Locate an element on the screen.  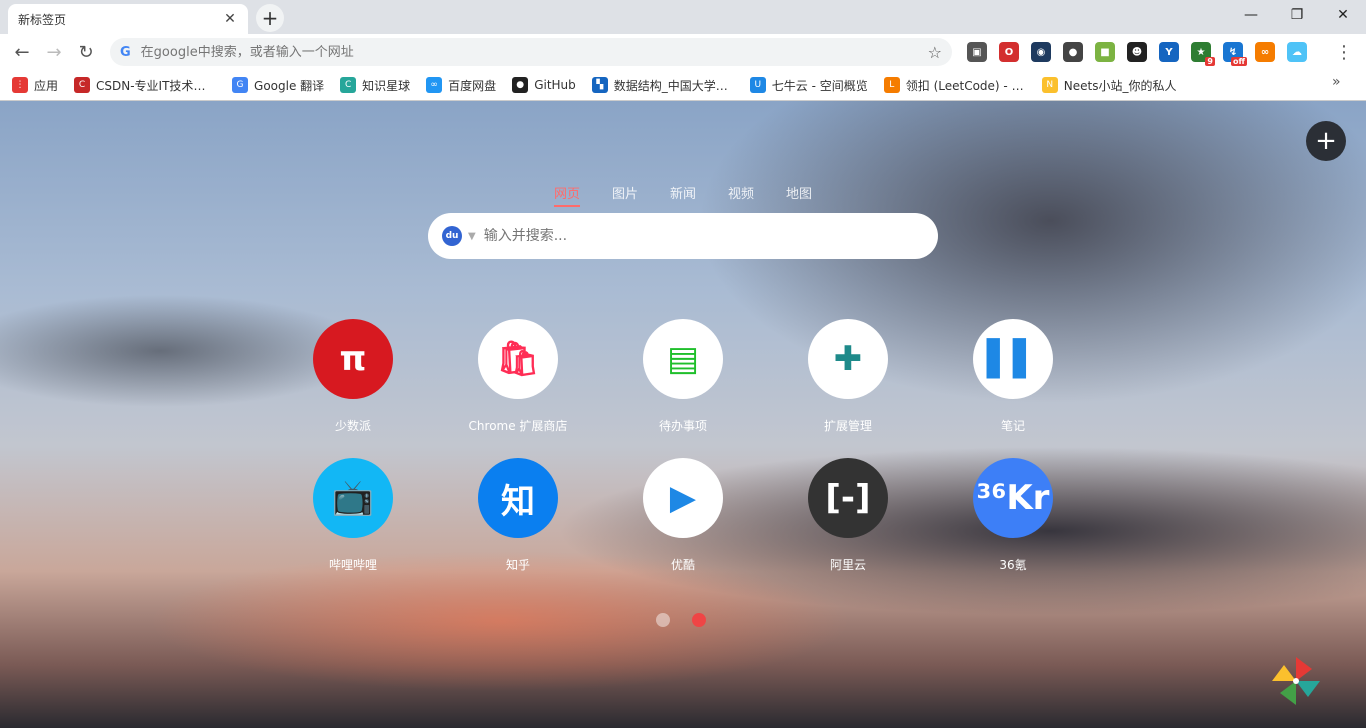
extension-glyph: ● is located at coordinates (1073, 52).